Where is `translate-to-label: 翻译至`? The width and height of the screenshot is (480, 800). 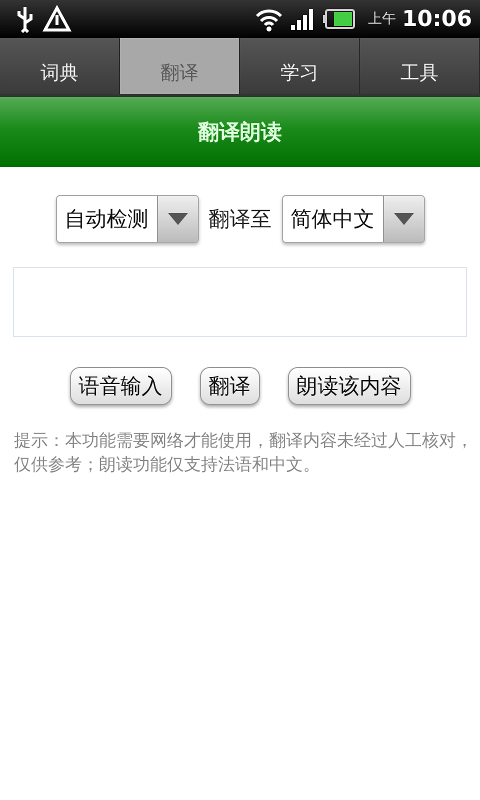 translate-to-label: 翻译至 is located at coordinates (240, 219).